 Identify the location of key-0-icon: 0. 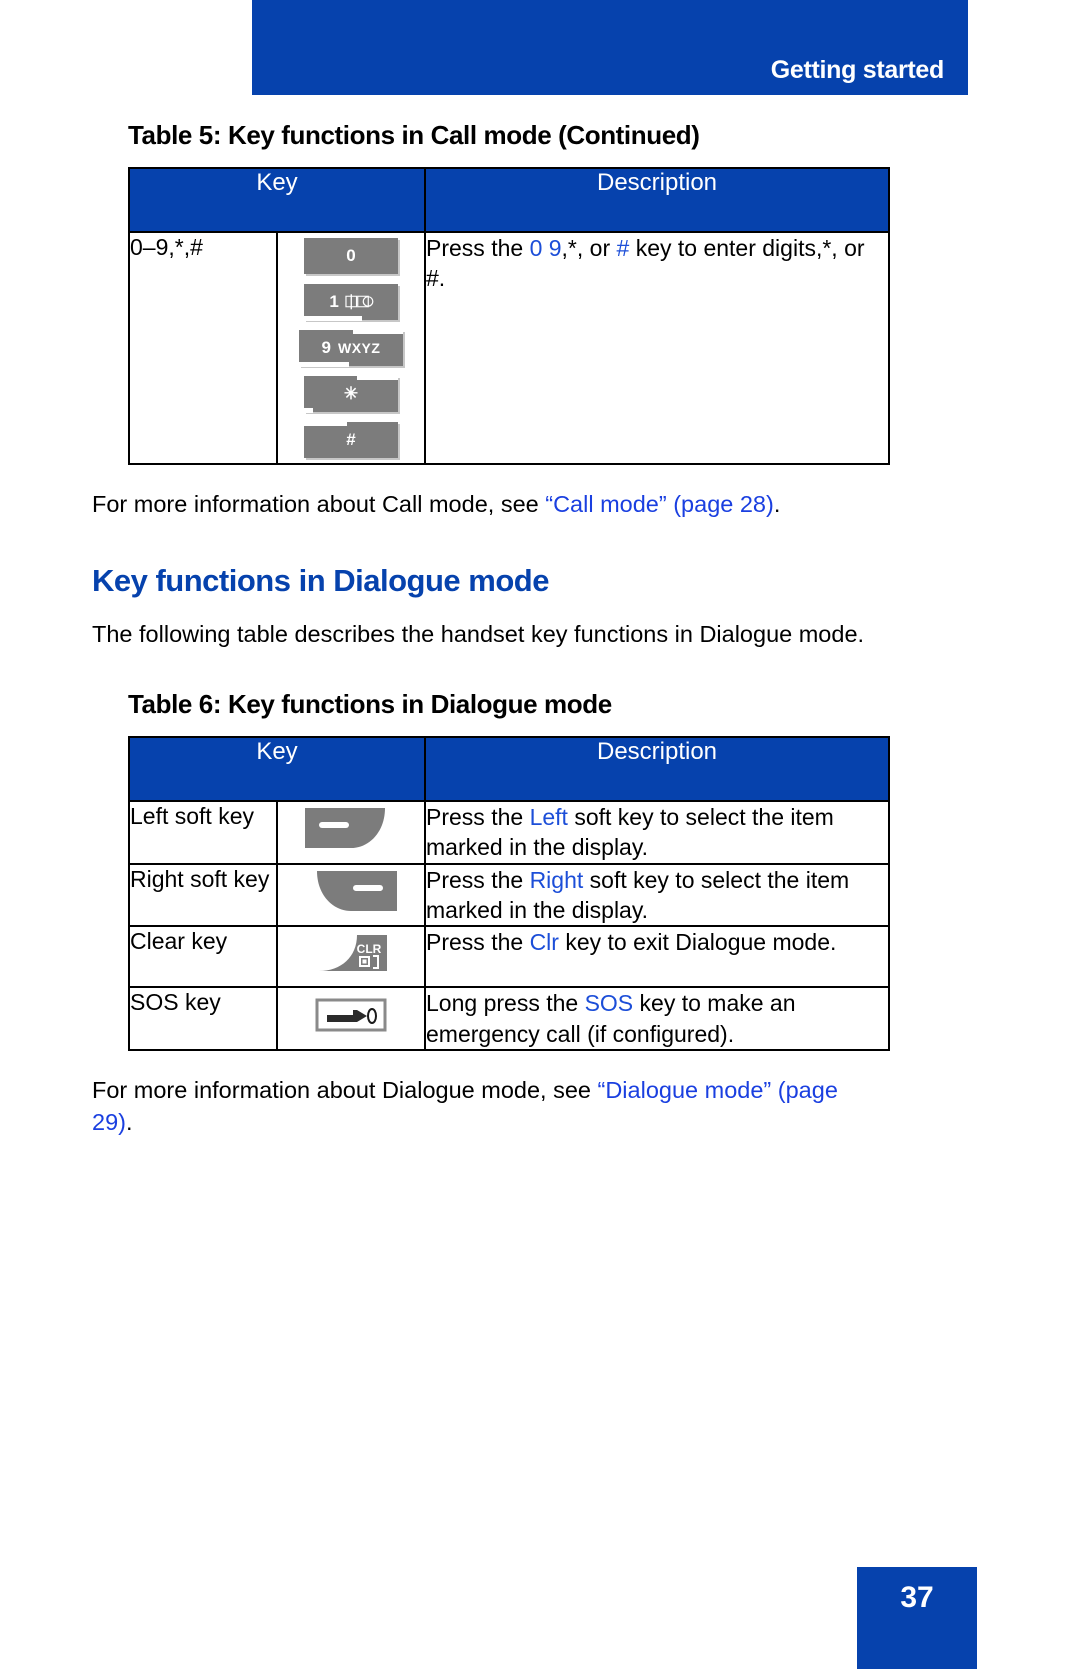
(351, 256).